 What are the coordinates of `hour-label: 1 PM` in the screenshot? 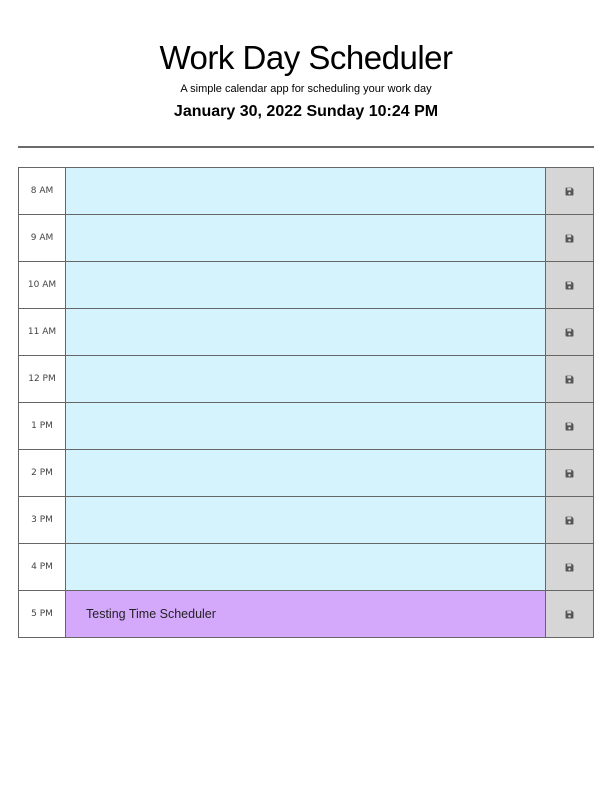 It's located at (42, 426).